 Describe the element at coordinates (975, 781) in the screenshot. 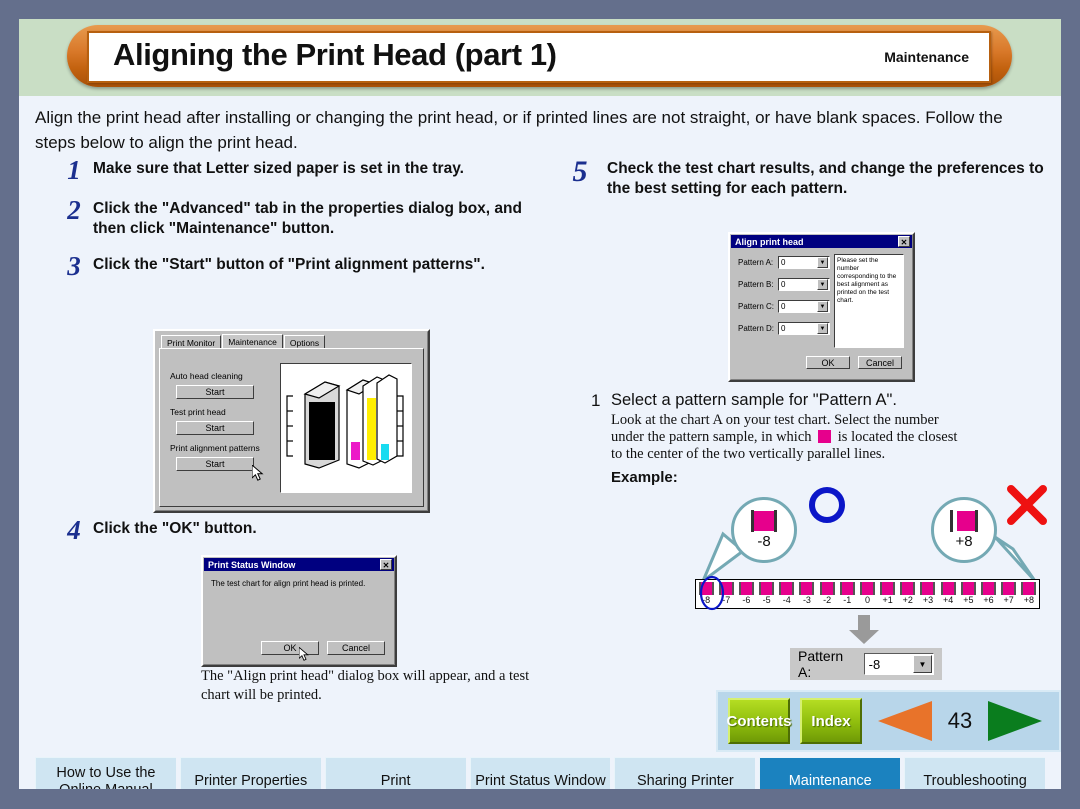

I see `tab-label: Troubleshooting` at that location.